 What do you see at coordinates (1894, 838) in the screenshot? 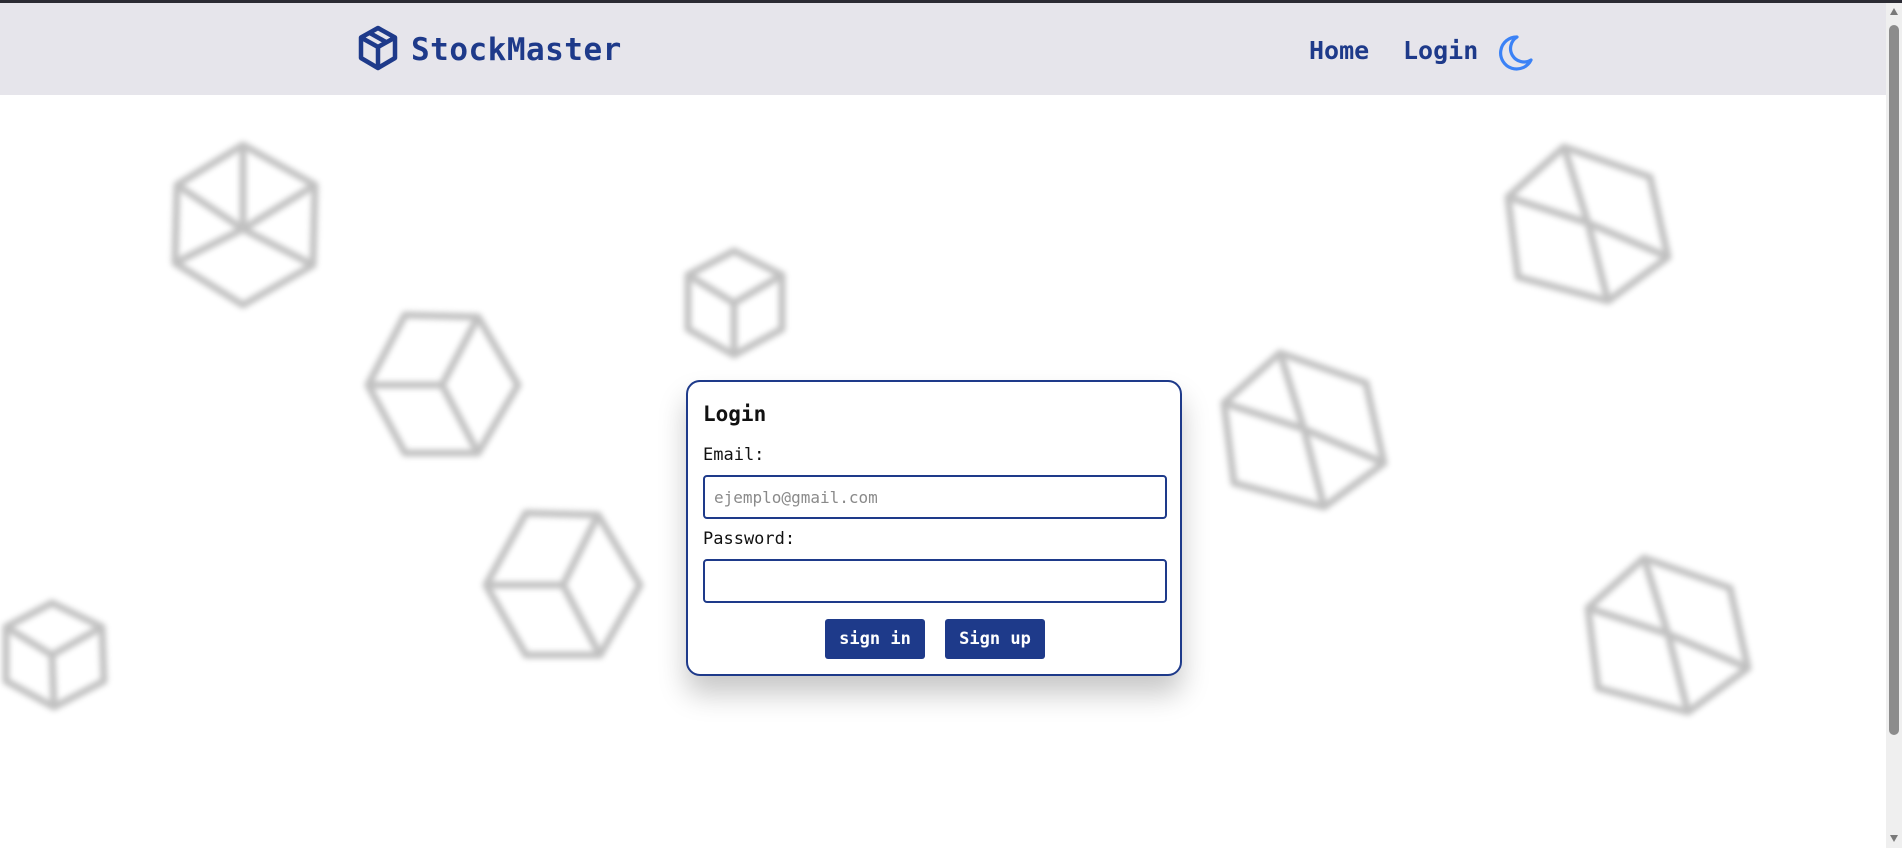
I see `scroll-down-arrow-icon` at bounding box center [1894, 838].